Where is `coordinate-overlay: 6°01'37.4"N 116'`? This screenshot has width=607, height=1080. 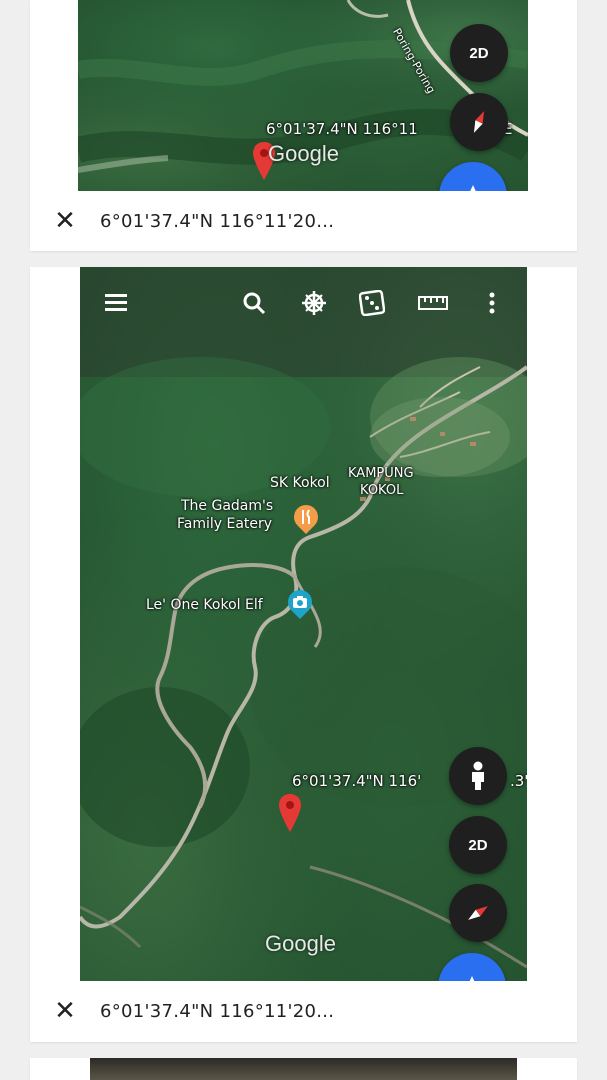
coordinate-overlay: 6°01'37.4"N 116' is located at coordinates (357, 781).